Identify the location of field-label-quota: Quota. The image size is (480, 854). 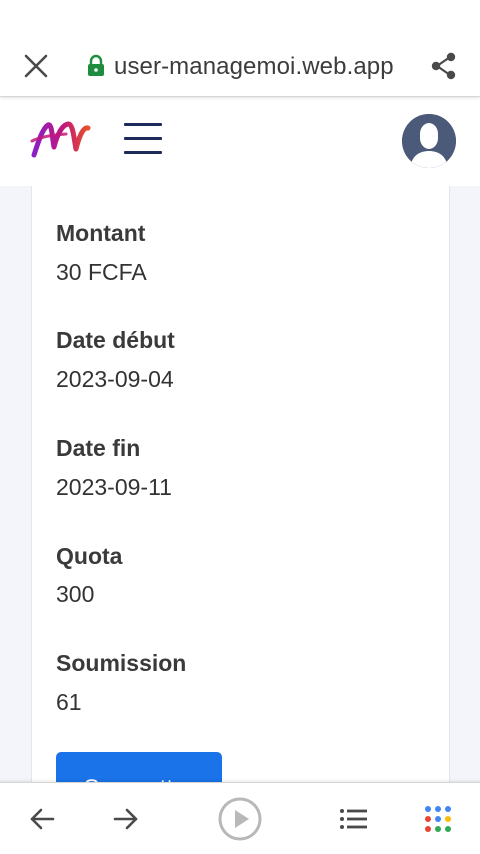
(89, 556).